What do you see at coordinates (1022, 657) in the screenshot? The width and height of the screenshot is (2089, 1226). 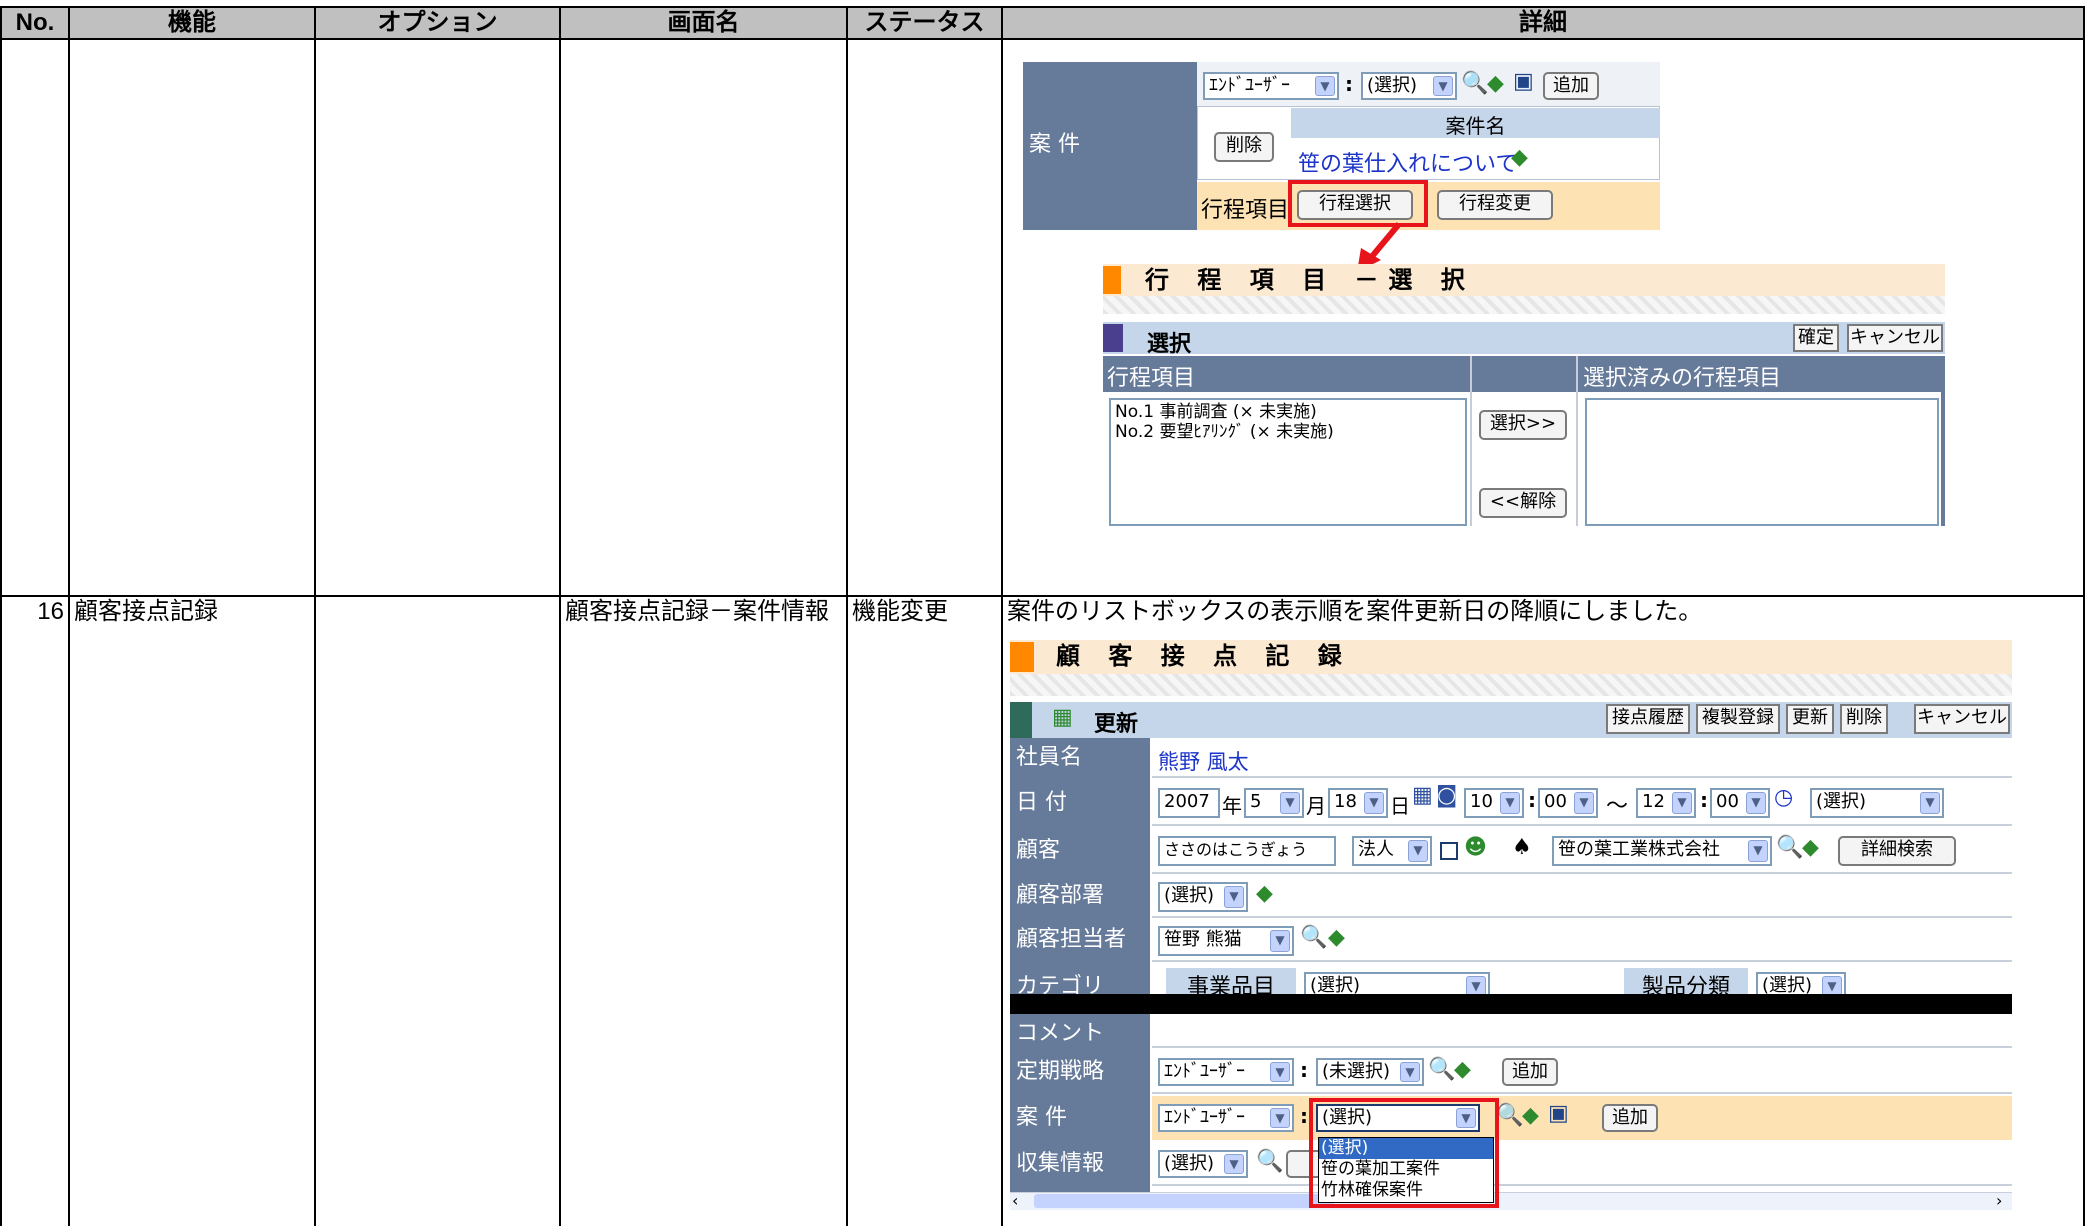 I see `title-accent` at bounding box center [1022, 657].